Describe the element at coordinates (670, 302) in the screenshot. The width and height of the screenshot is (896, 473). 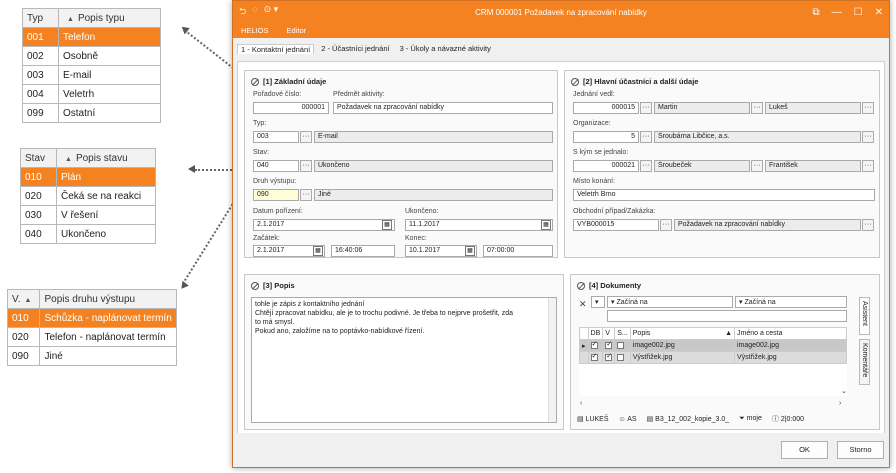
I see `filter-left-field: ▾ Začíná na` at that location.